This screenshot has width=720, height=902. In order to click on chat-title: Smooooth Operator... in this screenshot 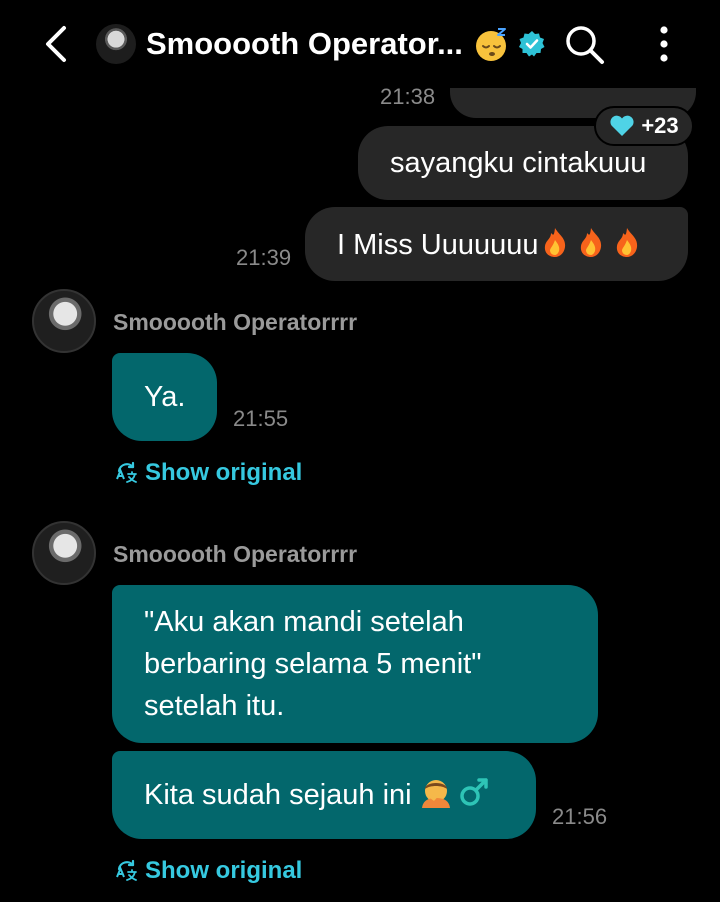, I will do `click(304, 44)`.